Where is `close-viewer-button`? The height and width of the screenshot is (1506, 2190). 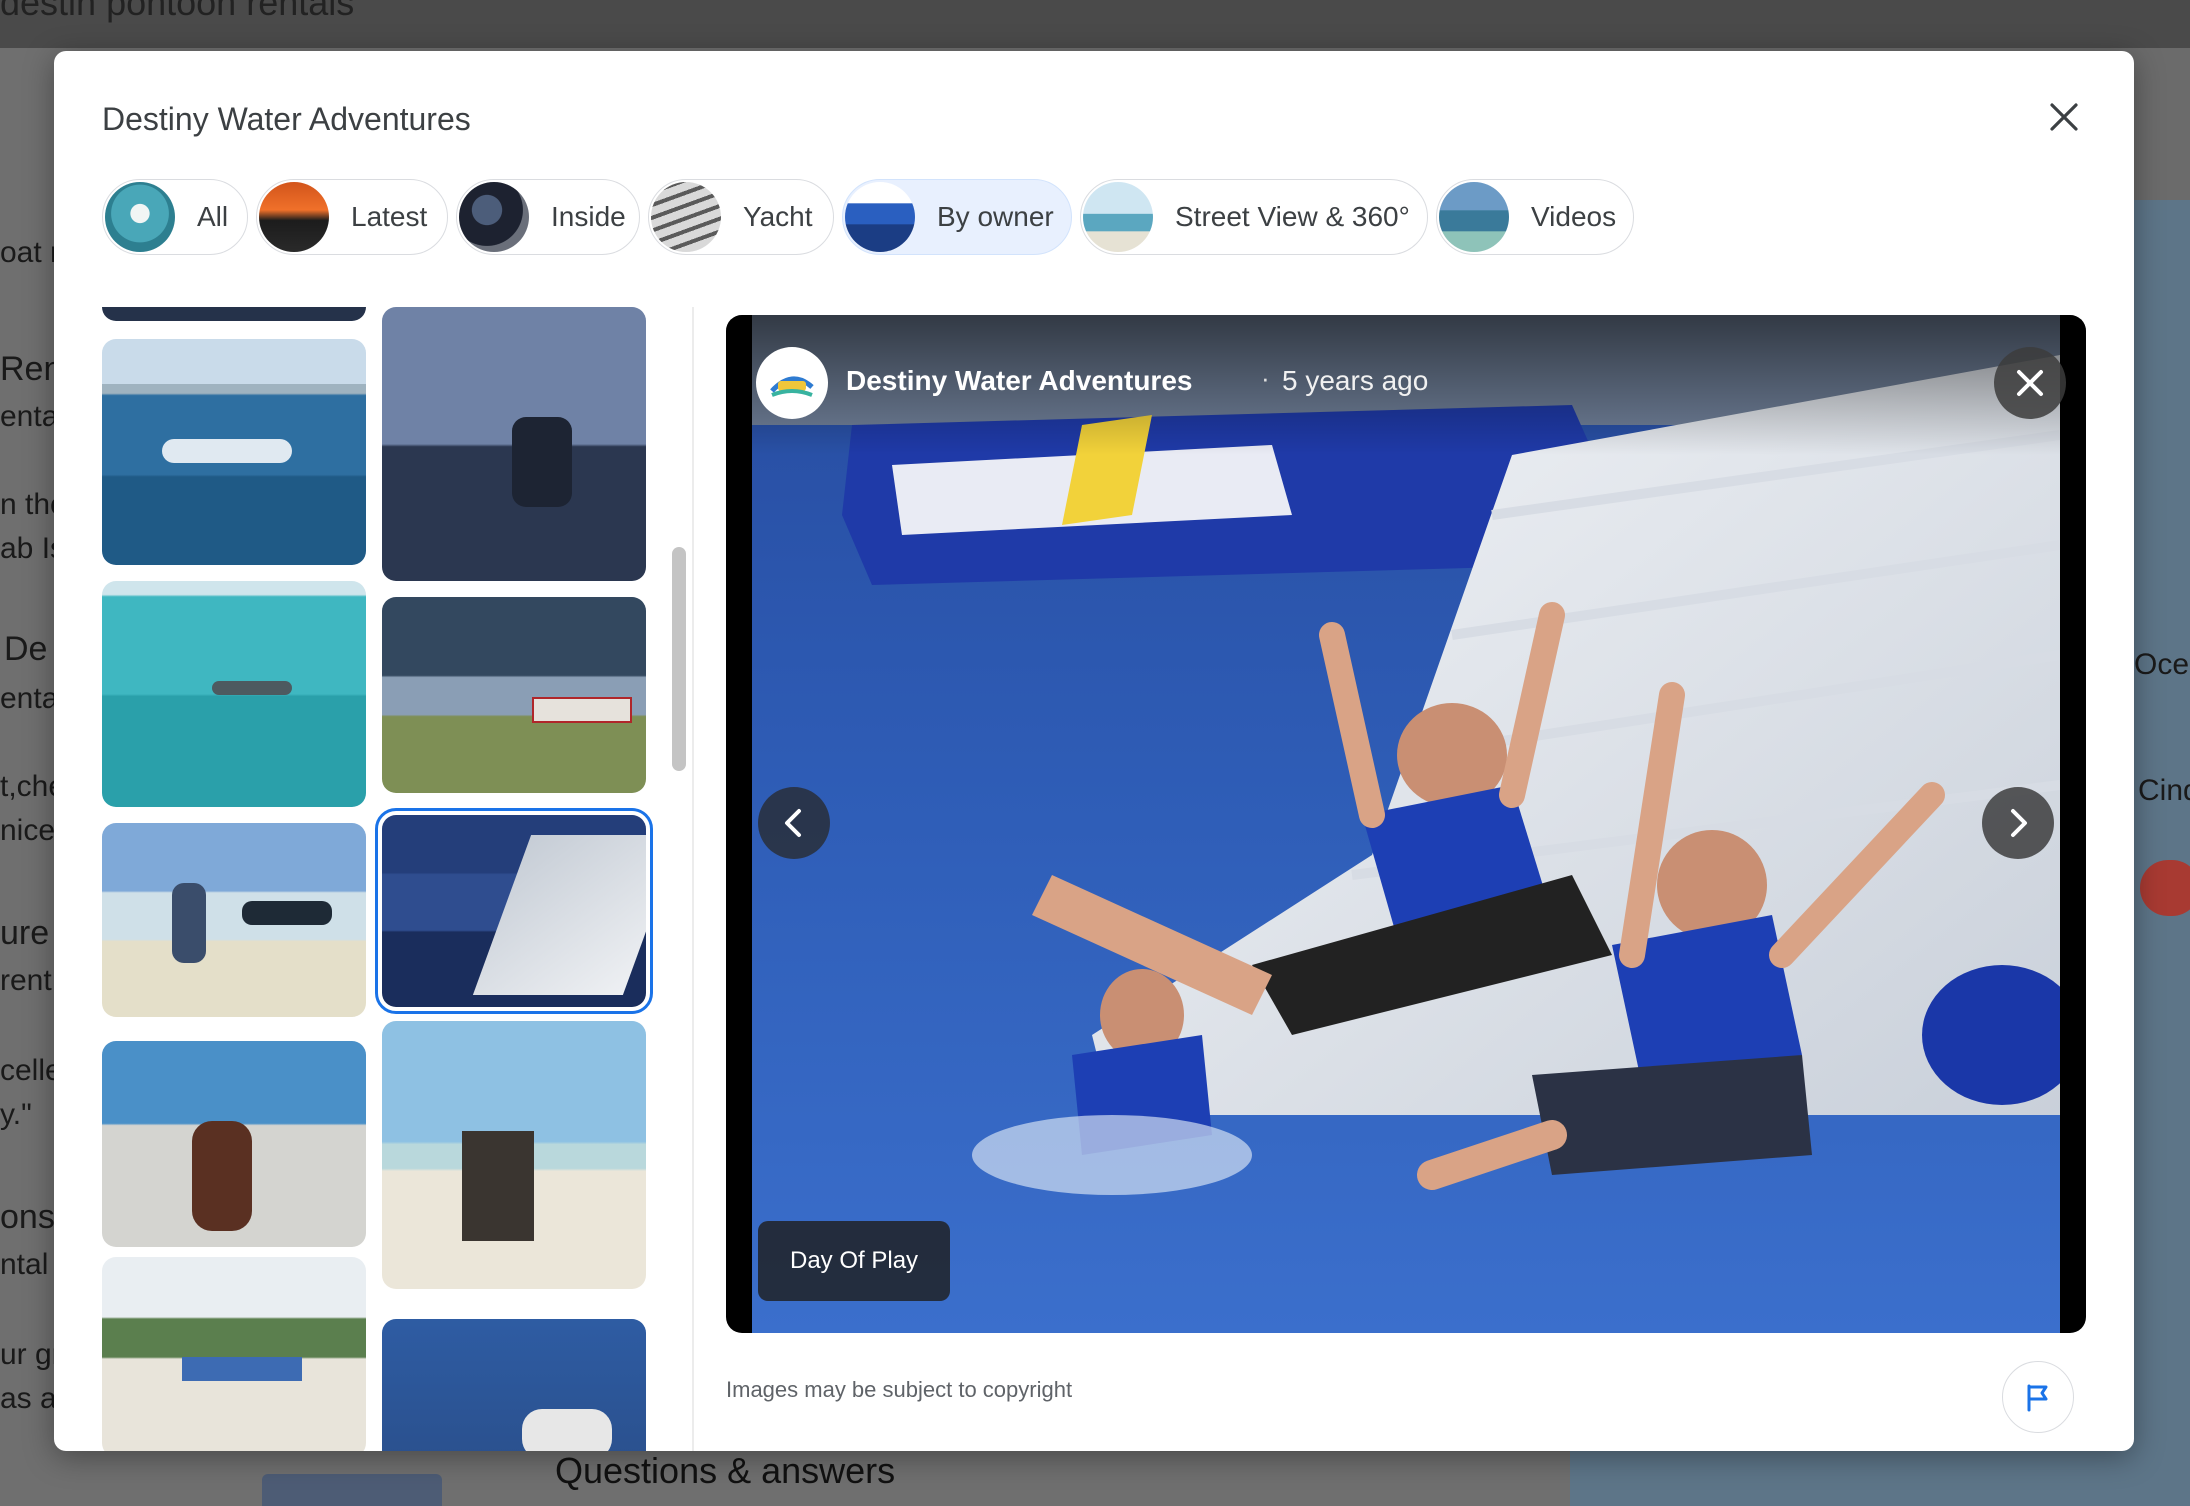
close-viewer-button is located at coordinates (2030, 383).